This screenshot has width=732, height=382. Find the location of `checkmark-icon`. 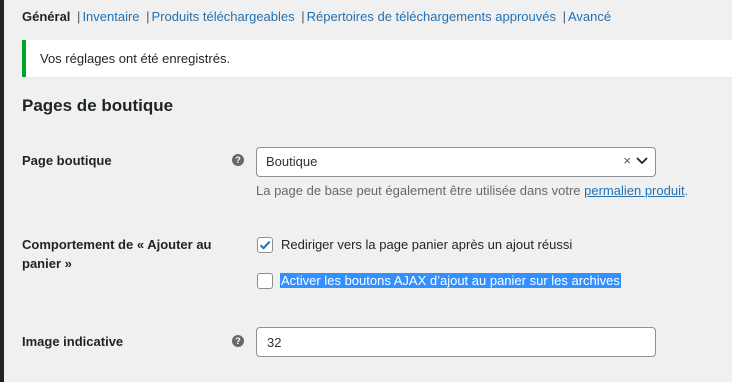

checkmark-icon is located at coordinates (265, 245).